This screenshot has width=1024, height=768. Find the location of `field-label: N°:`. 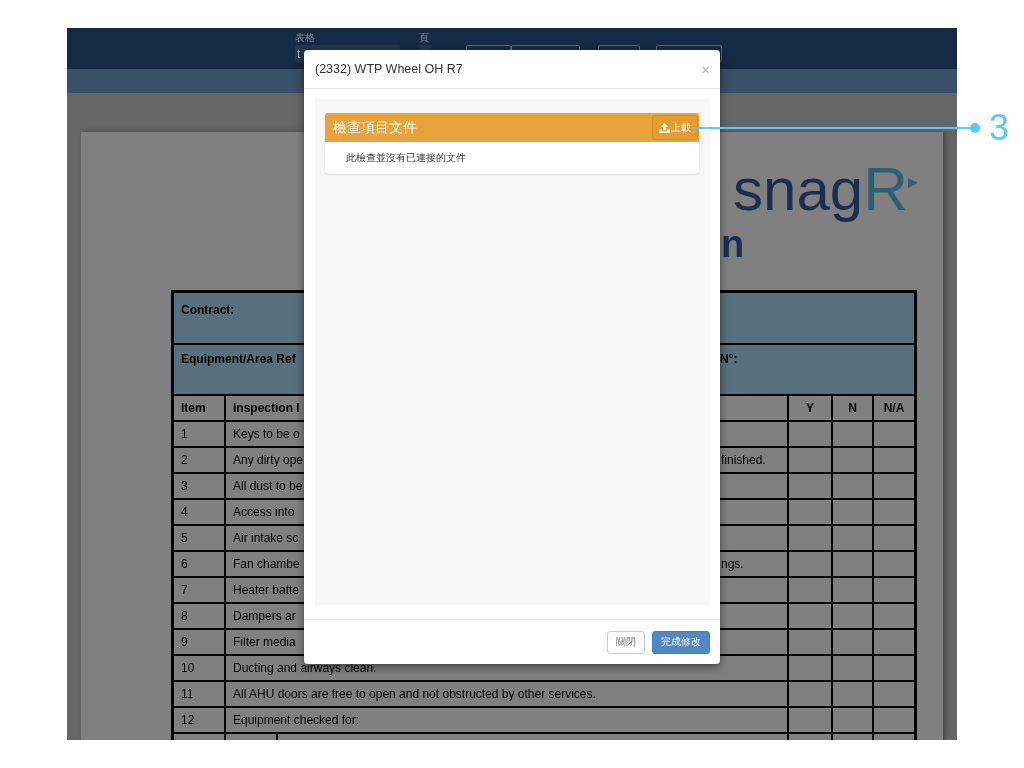

field-label: N°: is located at coordinates (729, 359).